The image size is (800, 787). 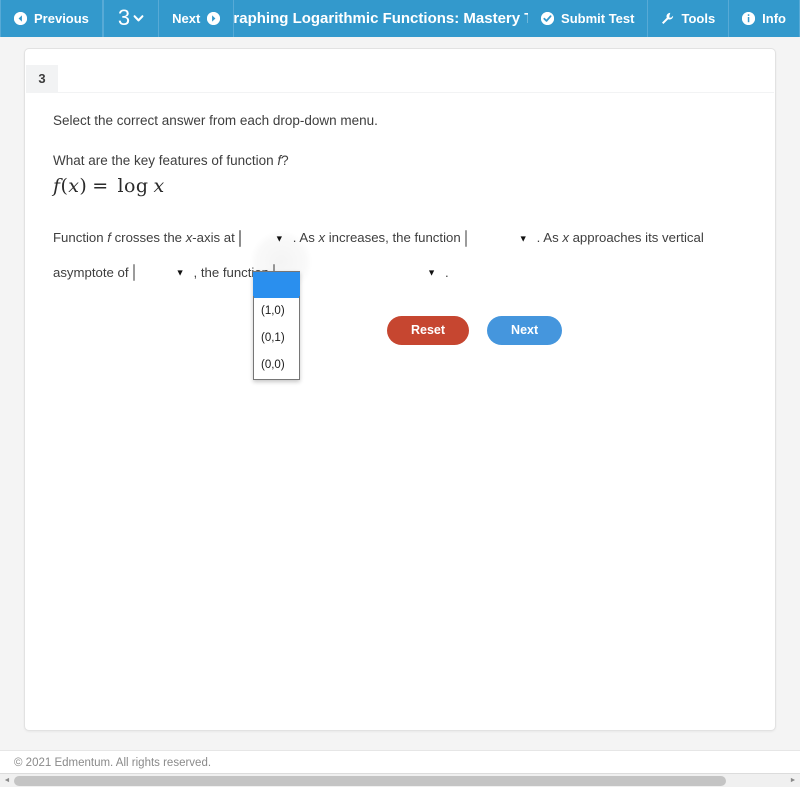 I want to click on sentence-italic-x-3: x, so click(x=565, y=238).